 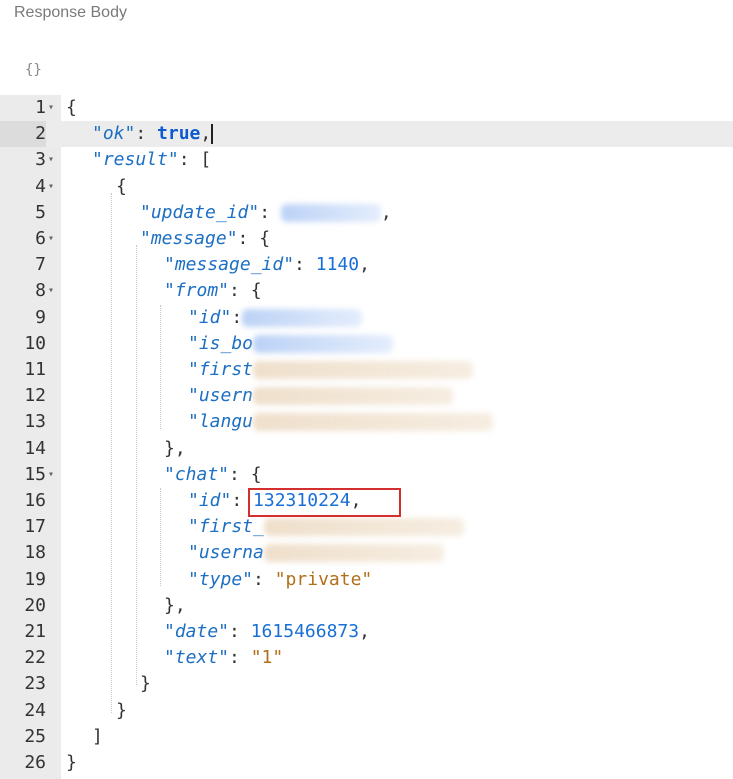 I want to click on code-line: 21 "date": 1615466873,, so click(x=366, y=632).